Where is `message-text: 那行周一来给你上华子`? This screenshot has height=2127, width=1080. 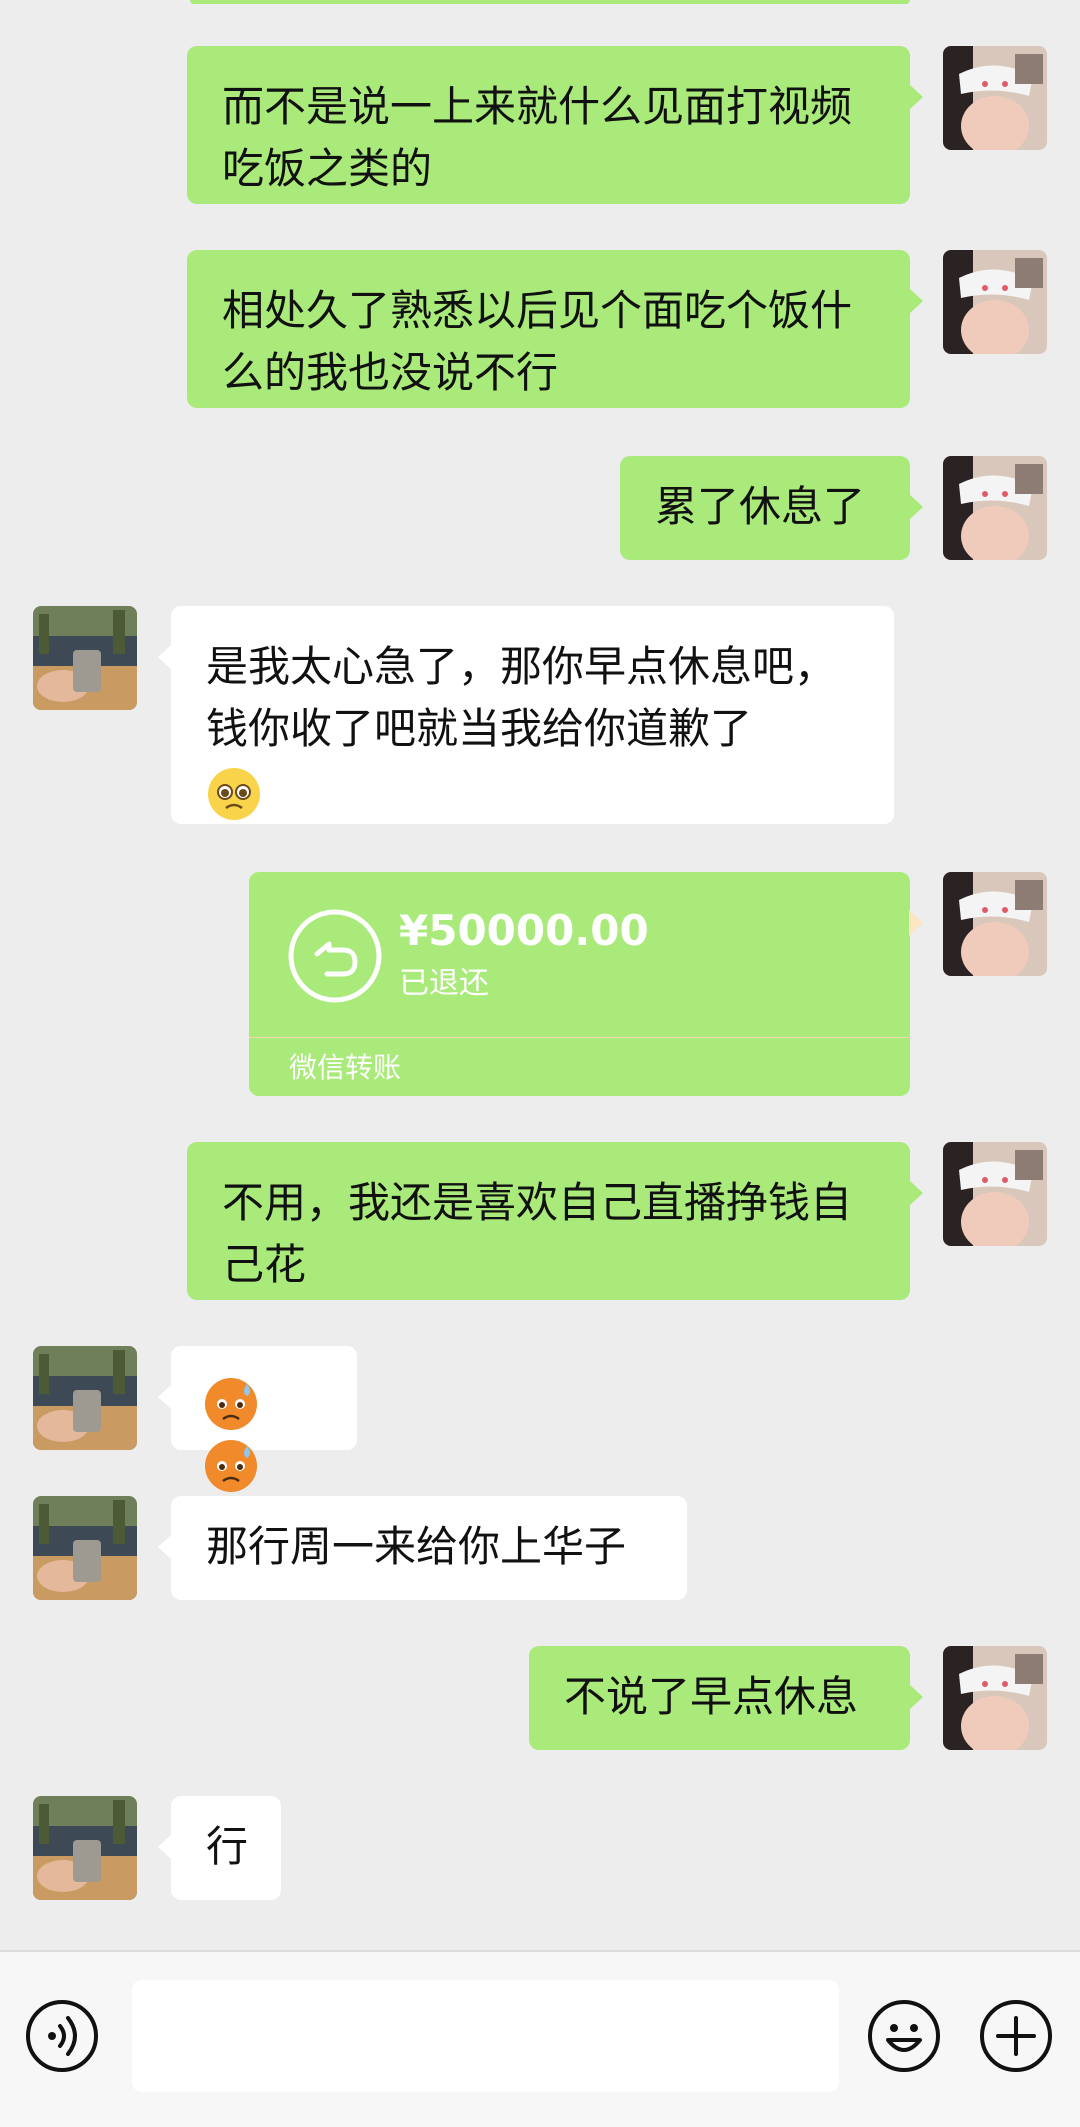 message-text: 那行周一来给你上华子 is located at coordinates (416, 1546).